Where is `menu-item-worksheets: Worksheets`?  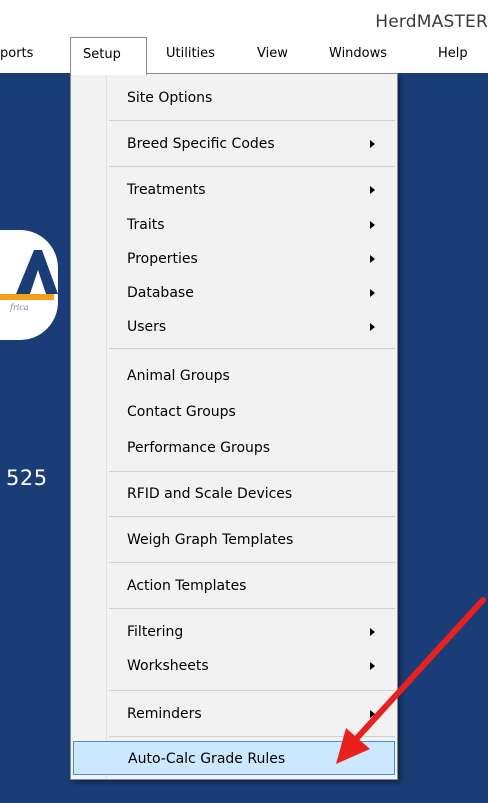
menu-item-worksheets: Worksheets is located at coordinates (234, 666).